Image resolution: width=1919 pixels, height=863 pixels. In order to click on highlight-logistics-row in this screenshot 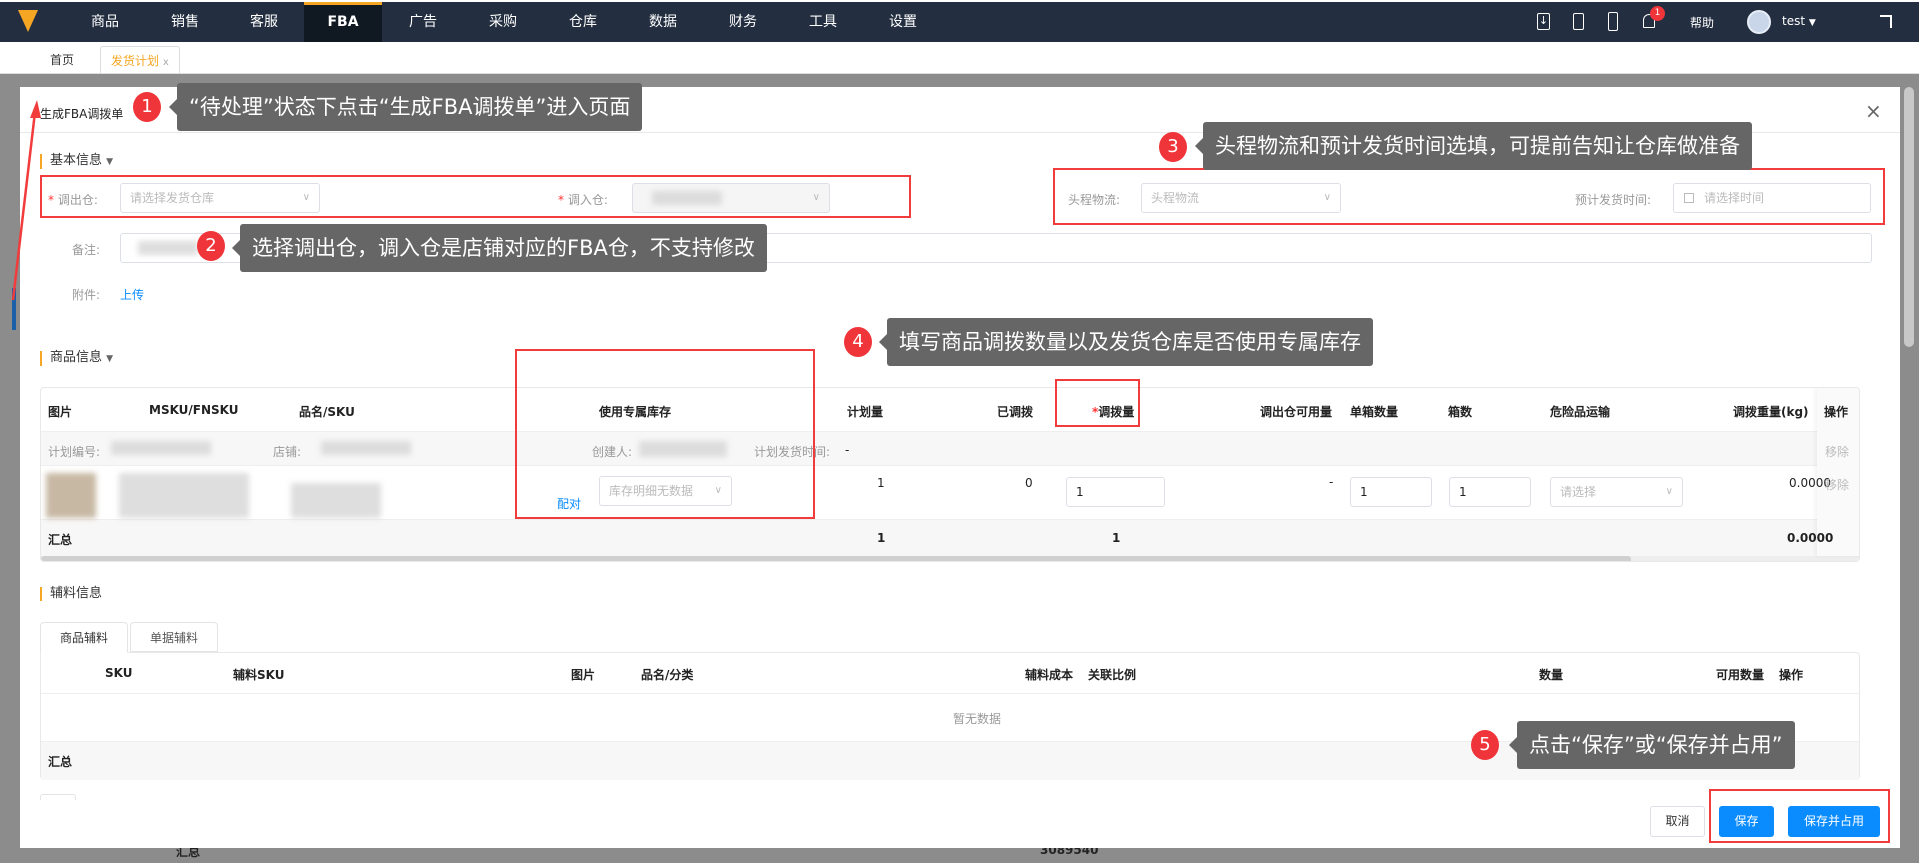, I will do `click(1469, 196)`.